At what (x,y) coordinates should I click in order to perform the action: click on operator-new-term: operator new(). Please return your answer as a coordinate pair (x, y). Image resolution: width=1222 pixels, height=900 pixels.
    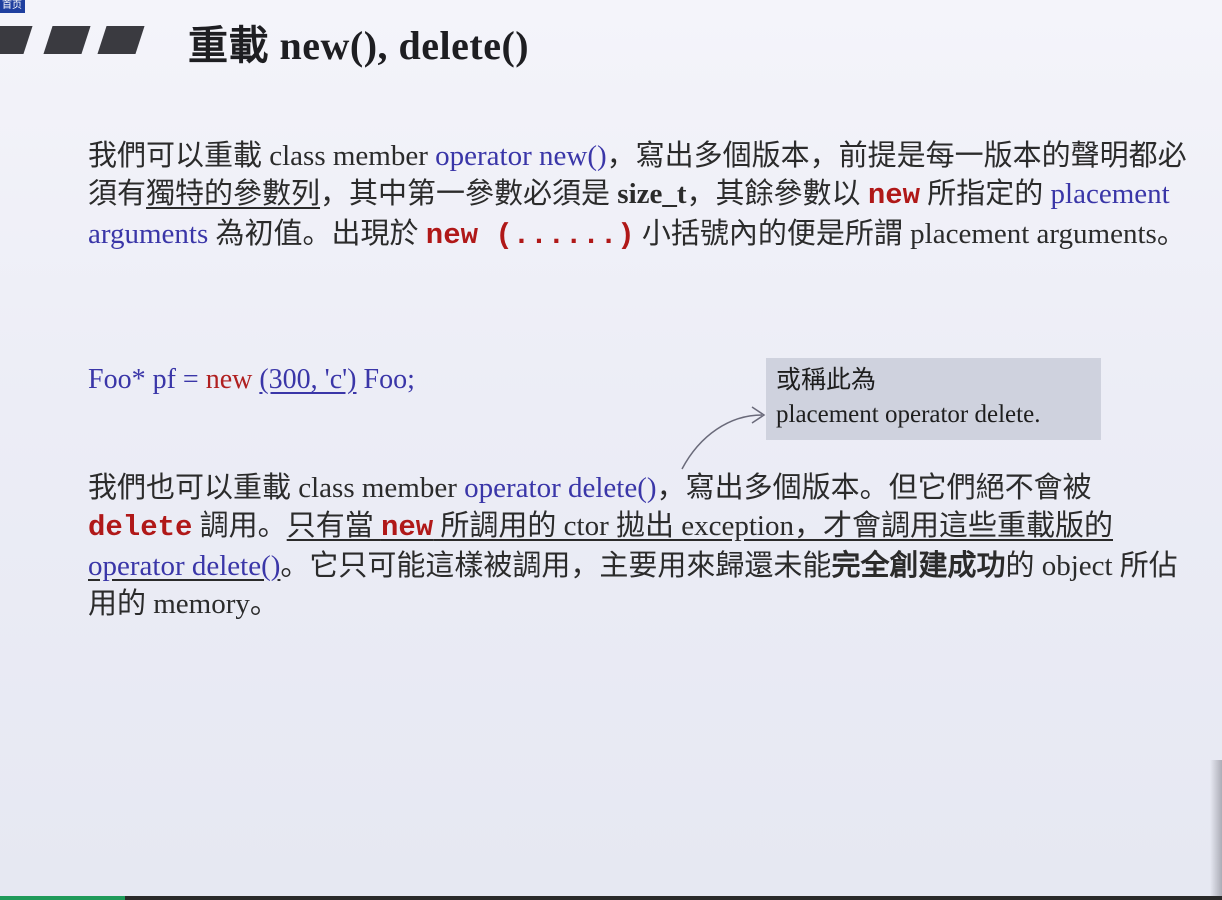
    Looking at the image, I should click on (521, 156).